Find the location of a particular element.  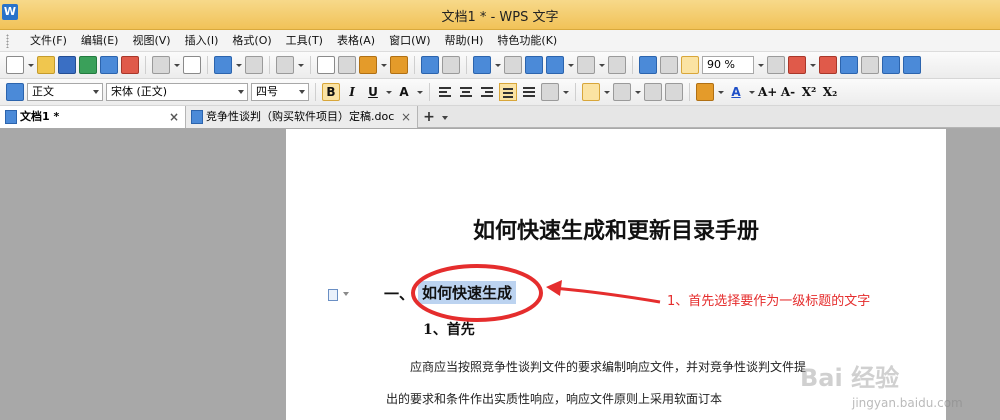

simplified-traditional-icon is located at coordinates (285, 65).